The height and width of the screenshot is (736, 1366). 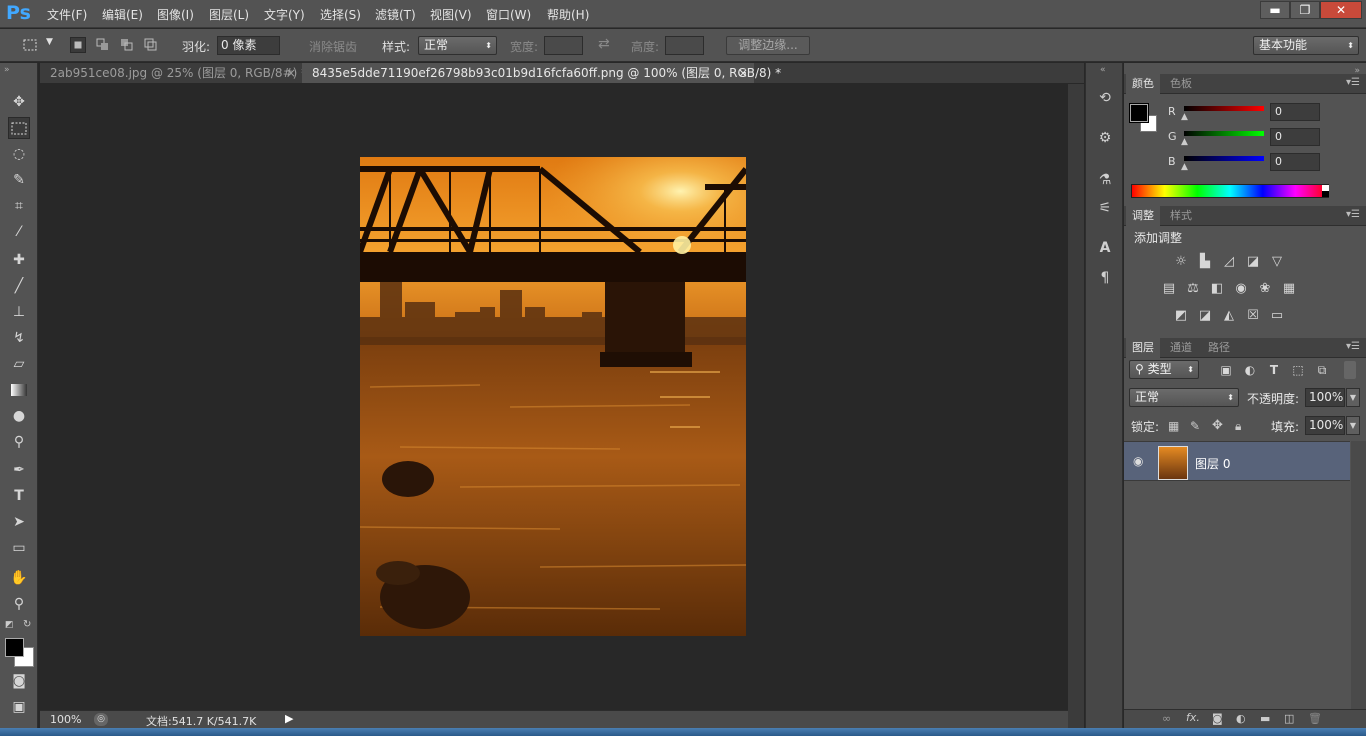 I want to click on new-adjustment-layer-icon: ◐, so click(x=1241, y=718).